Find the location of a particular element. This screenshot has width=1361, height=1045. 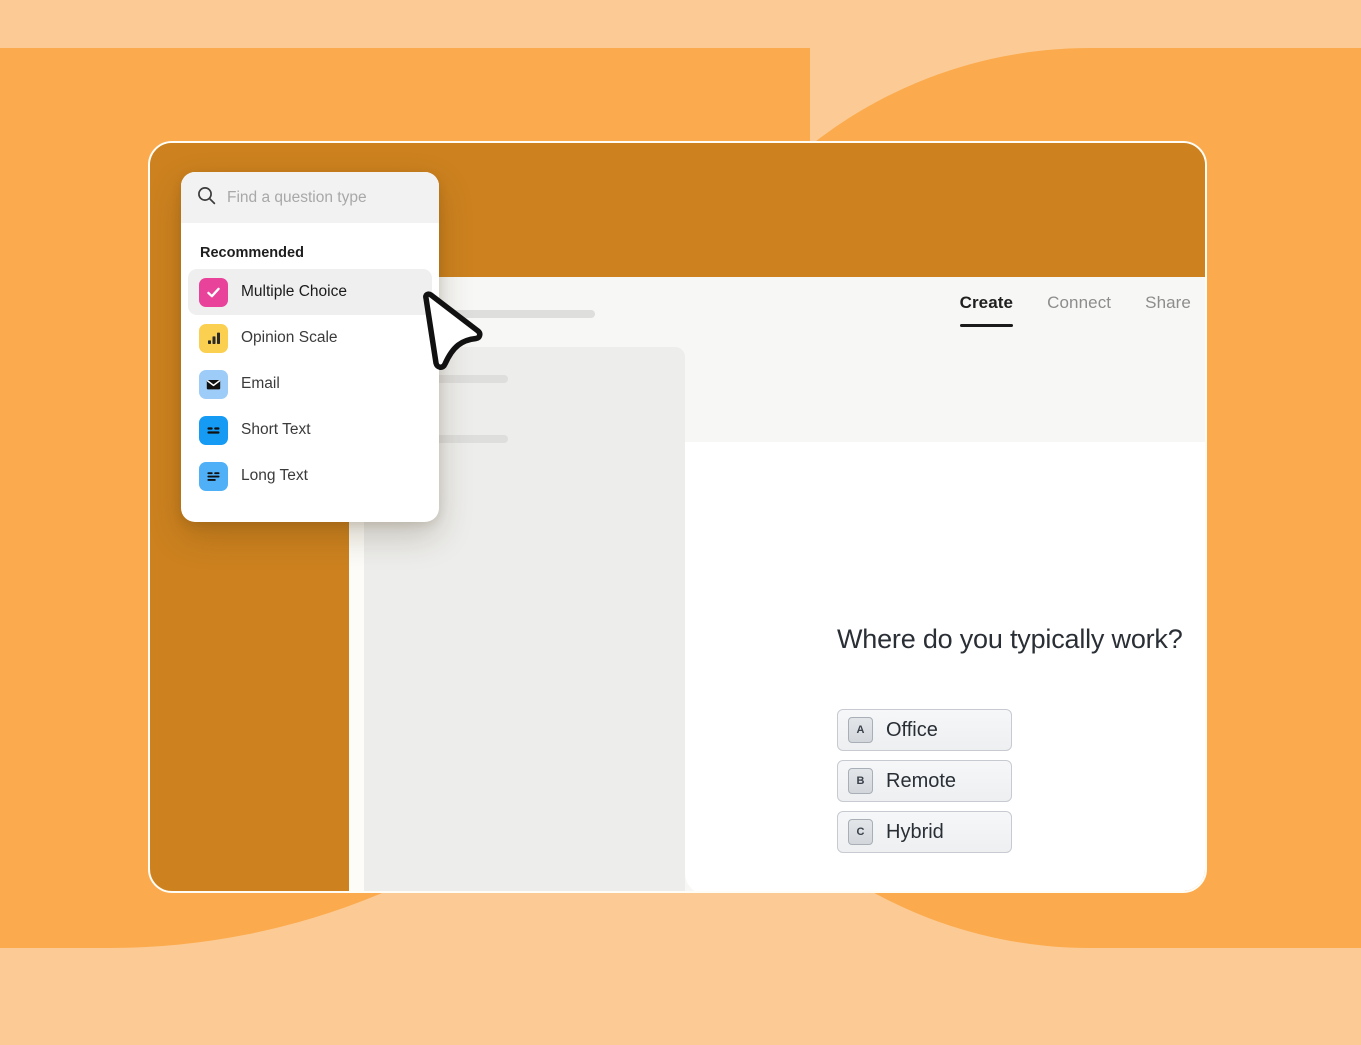

top-navigation: Create Connect Share is located at coordinates (1075, 310).